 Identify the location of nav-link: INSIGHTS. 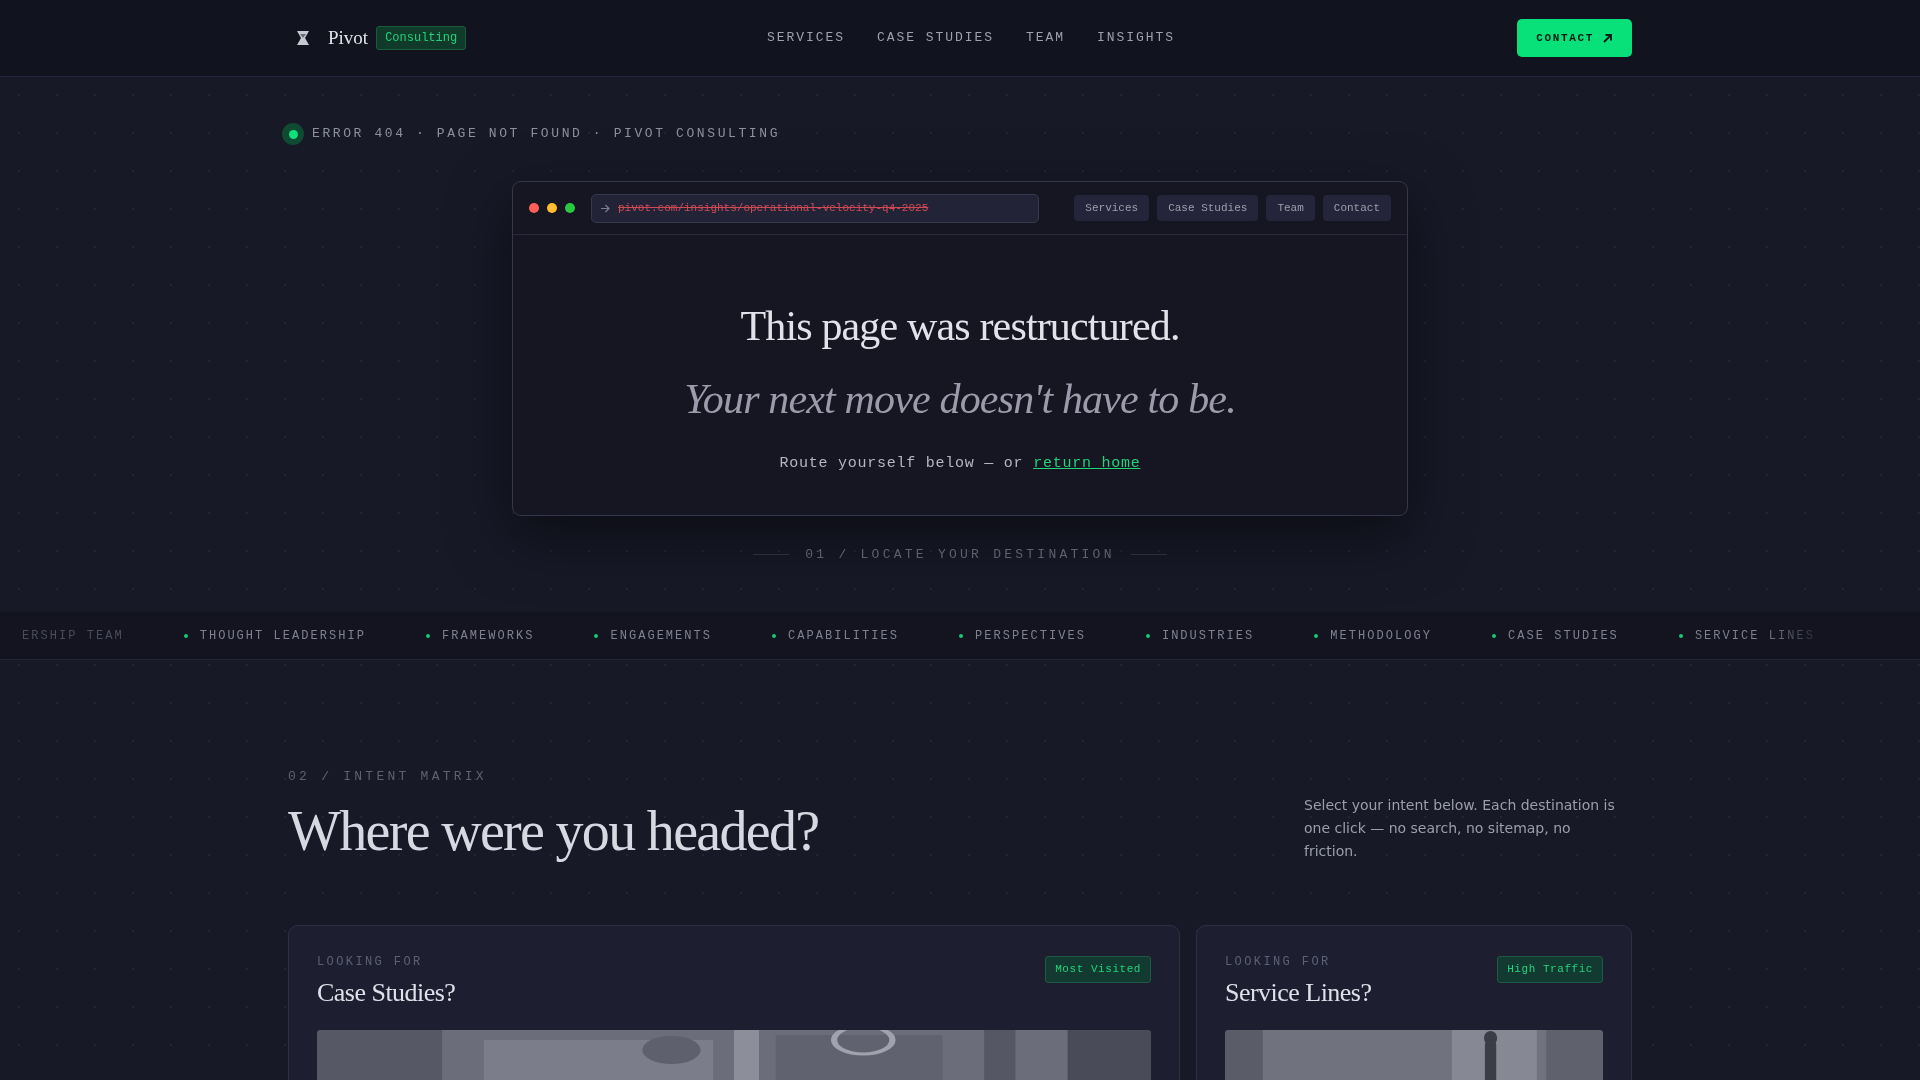
(1136, 38).